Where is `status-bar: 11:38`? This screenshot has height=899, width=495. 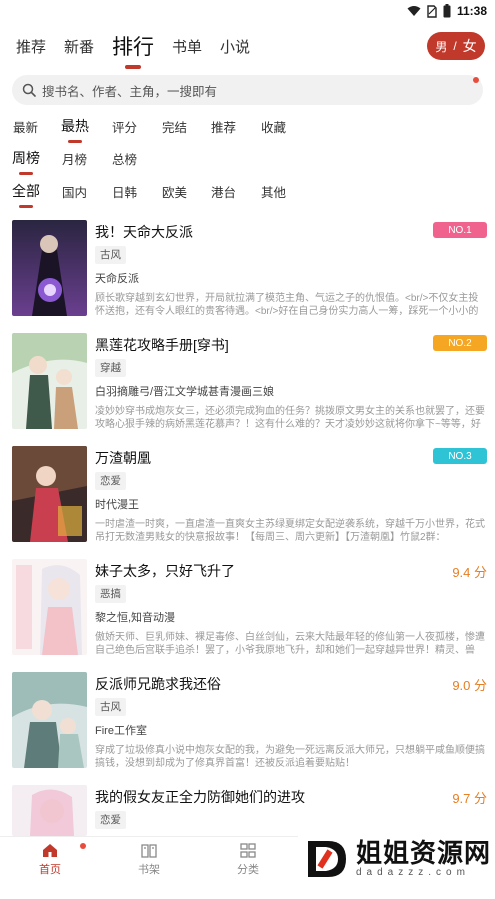 status-bar: 11:38 is located at coordinates (247, 11).